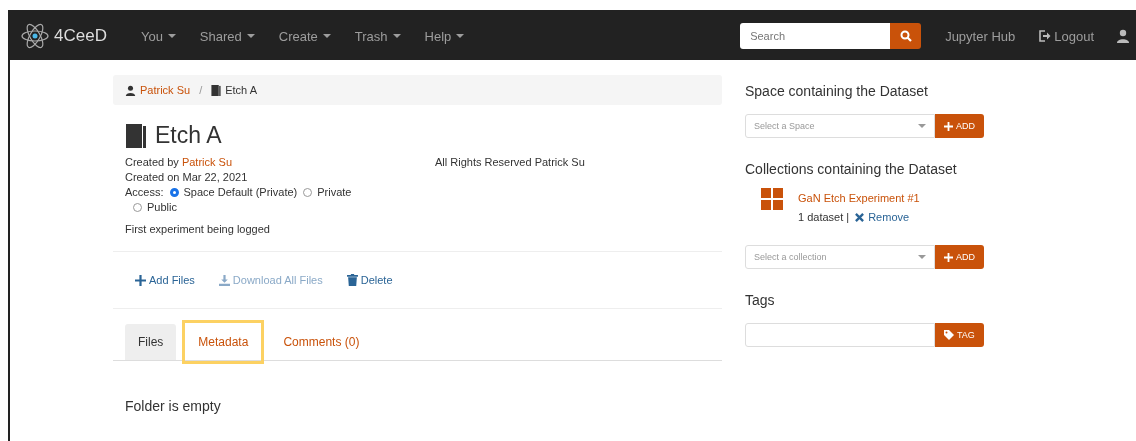  Describe the element at coordinates (860, 217) in the screenshot. I see `close-icon` at that location.